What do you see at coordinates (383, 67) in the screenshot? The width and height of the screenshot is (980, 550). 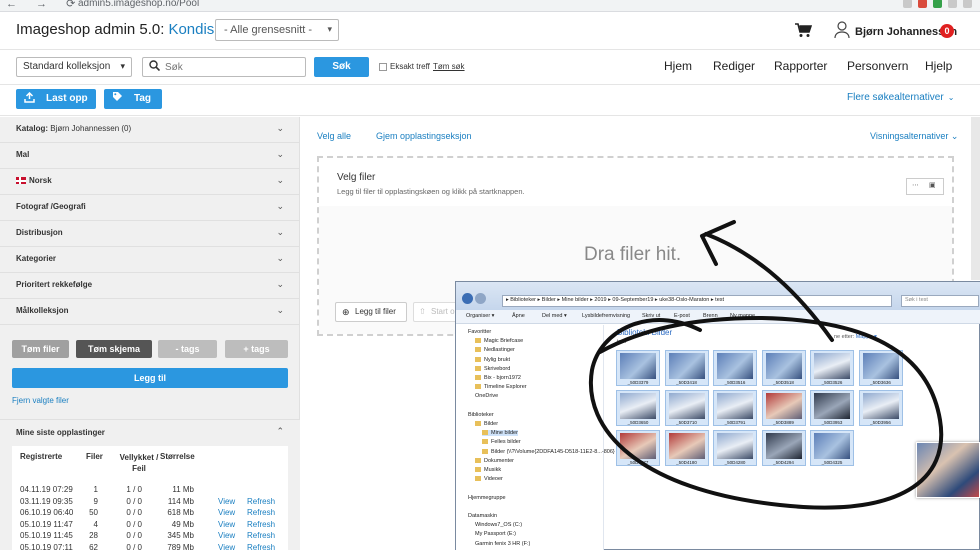 I see `exact-match-checkbox` at bounding box center [383, 67].